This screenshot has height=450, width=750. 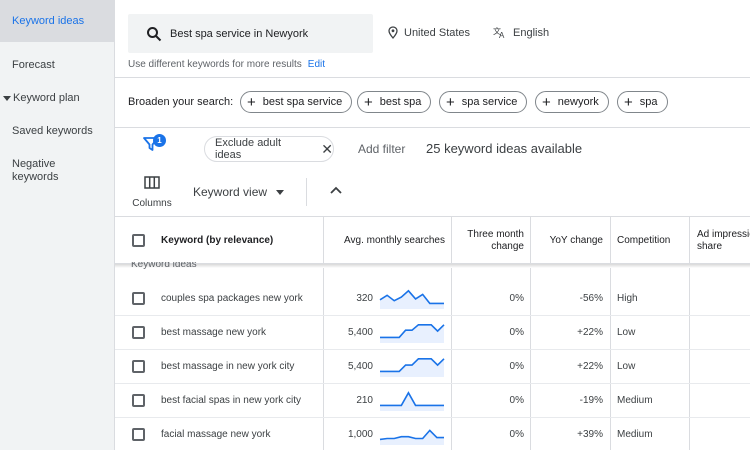 What do you see at coordinates (215, 64) in the screenshot?
I see `hint-text: Use different keywords for more results` at bounding box center [215, 64].